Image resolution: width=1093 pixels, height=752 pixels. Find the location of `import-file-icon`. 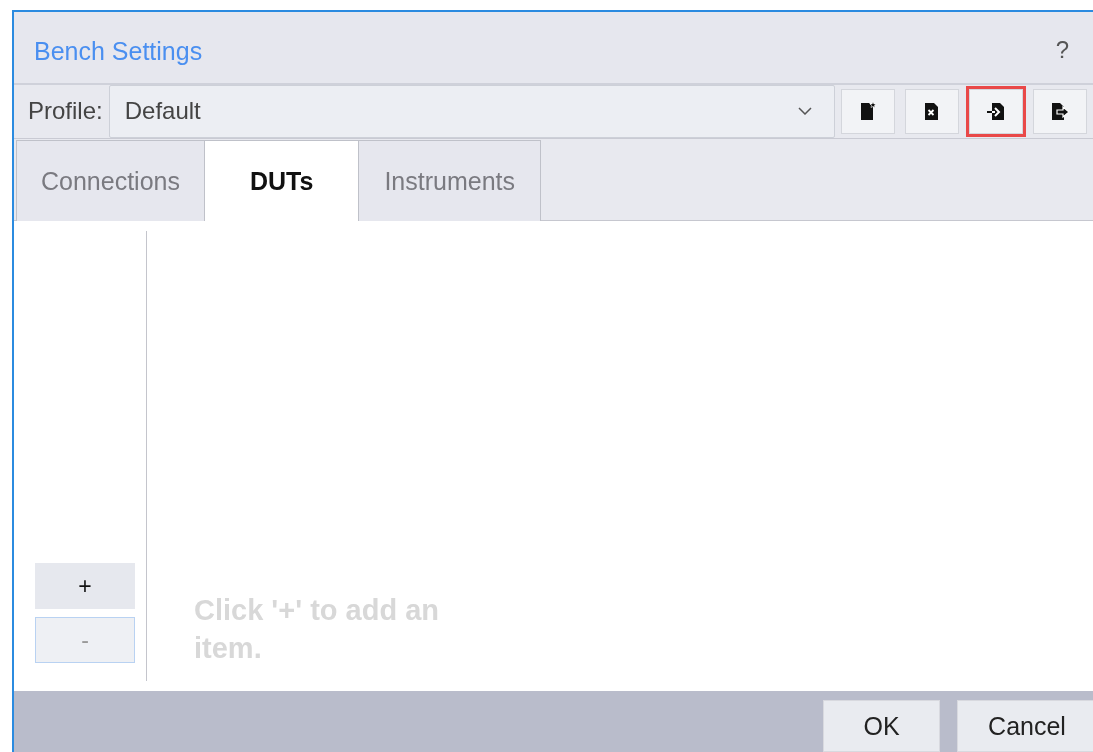

import-file-icon is located at coordinates (996, 111).